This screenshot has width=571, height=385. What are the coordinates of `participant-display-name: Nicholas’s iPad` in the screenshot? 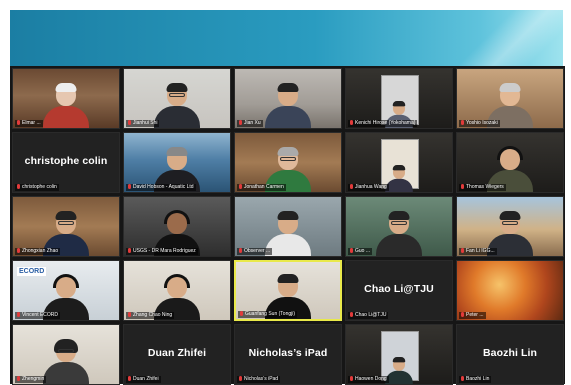 It's located at (288, 353).